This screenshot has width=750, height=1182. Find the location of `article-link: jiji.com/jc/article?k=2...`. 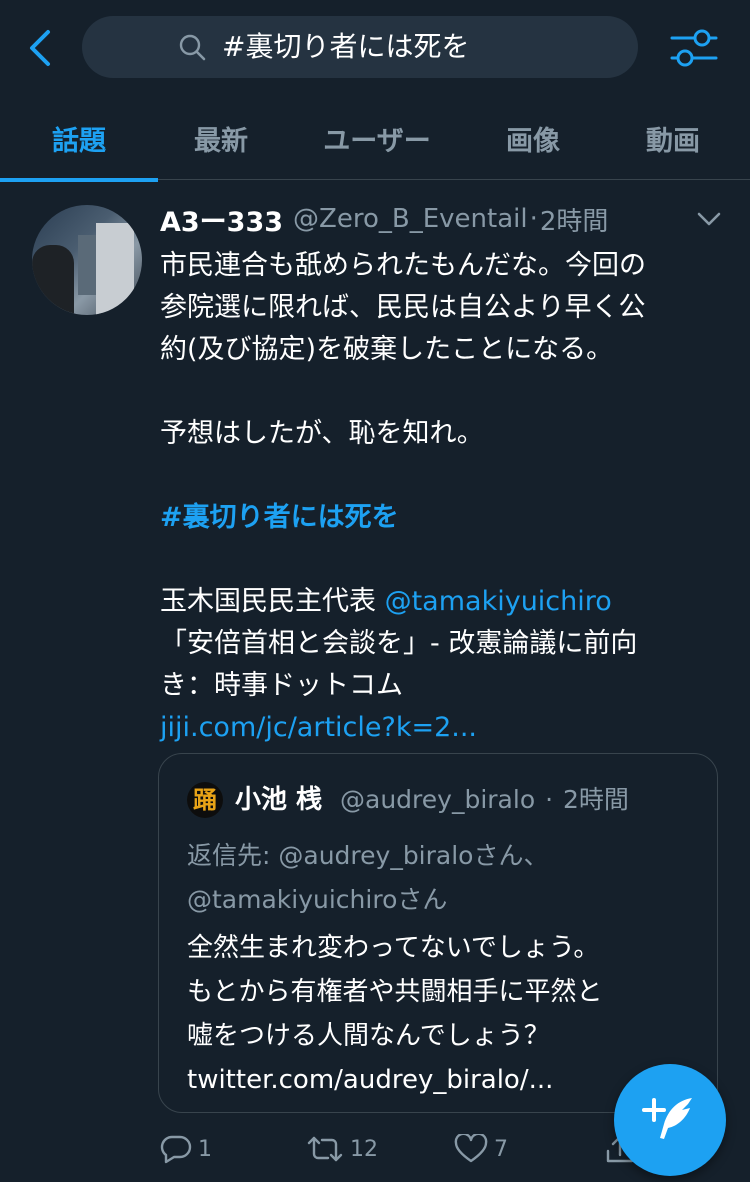

article-link: jiji.com/jc/article?k=2... is located at coordinates (440, 728).